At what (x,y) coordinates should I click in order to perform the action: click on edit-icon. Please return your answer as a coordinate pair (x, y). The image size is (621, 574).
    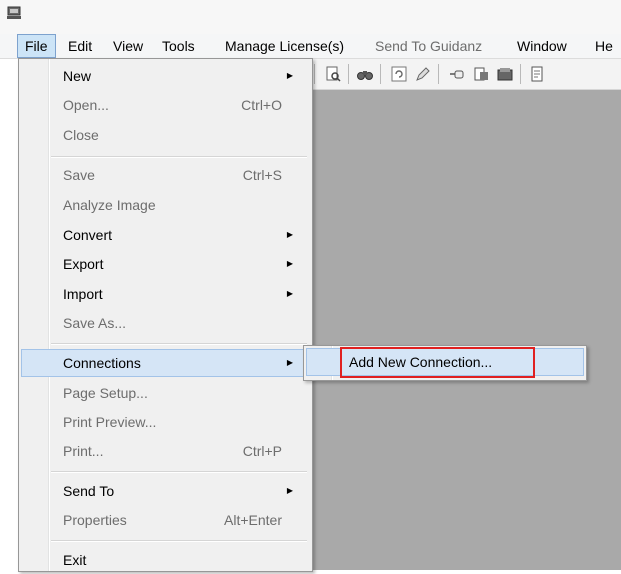
    Looking at the image, I should click on (423, 74).